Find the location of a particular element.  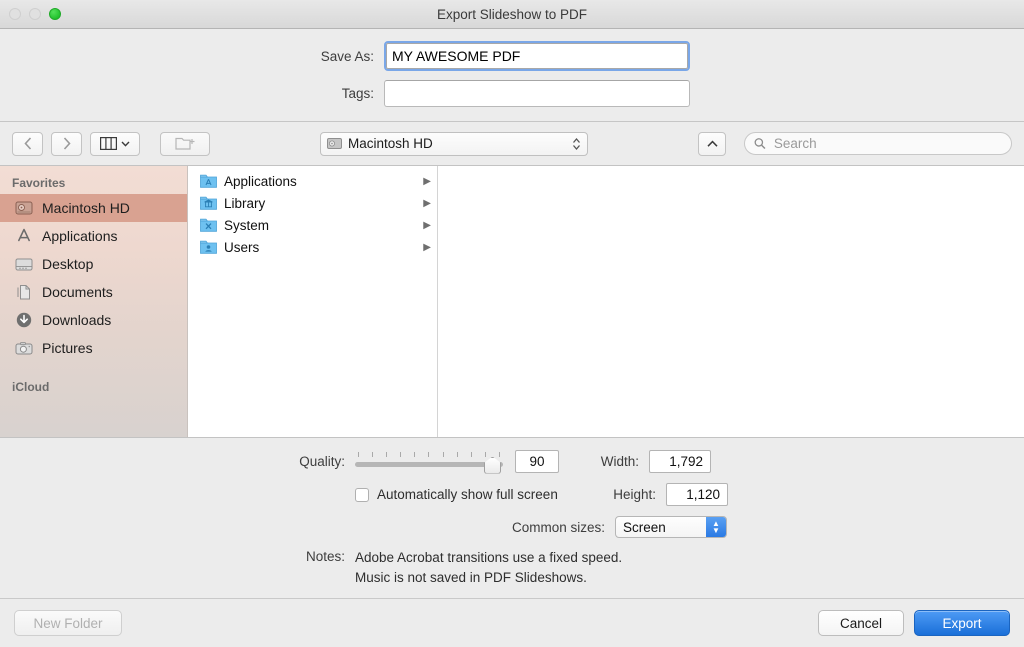

dialog-button-bar: New Folder Cancel Export is located at coordinates (512, 622).